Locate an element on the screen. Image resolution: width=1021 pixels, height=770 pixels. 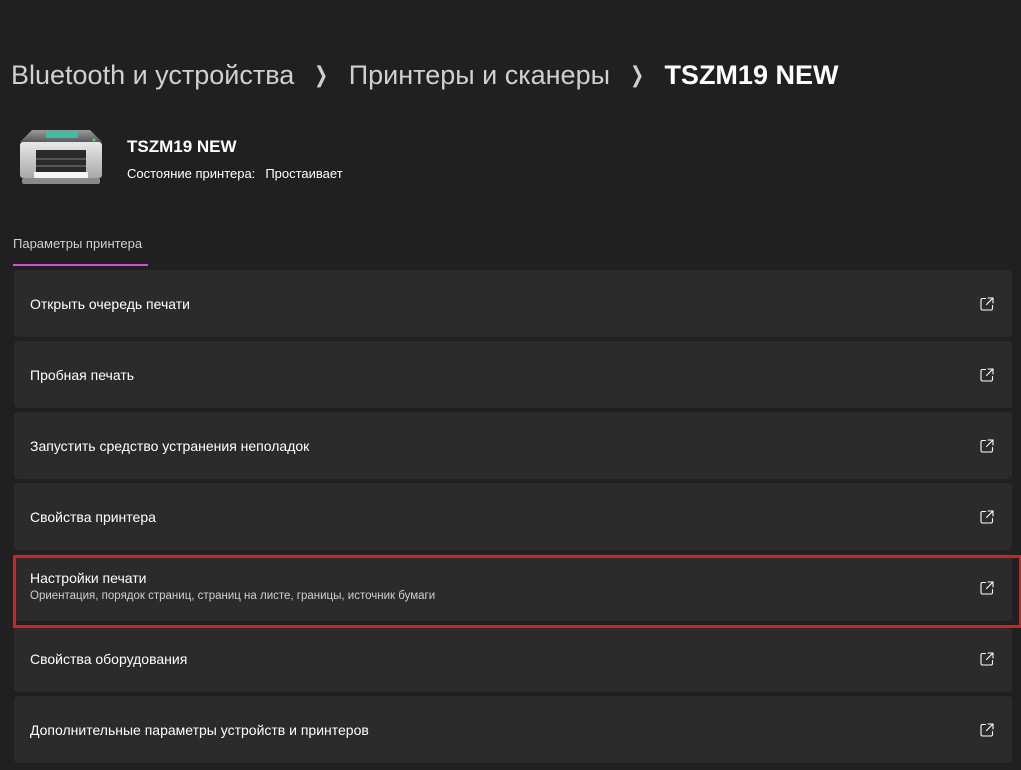
page-title: TSZM19 NEW is located at coordinates (751, 74).